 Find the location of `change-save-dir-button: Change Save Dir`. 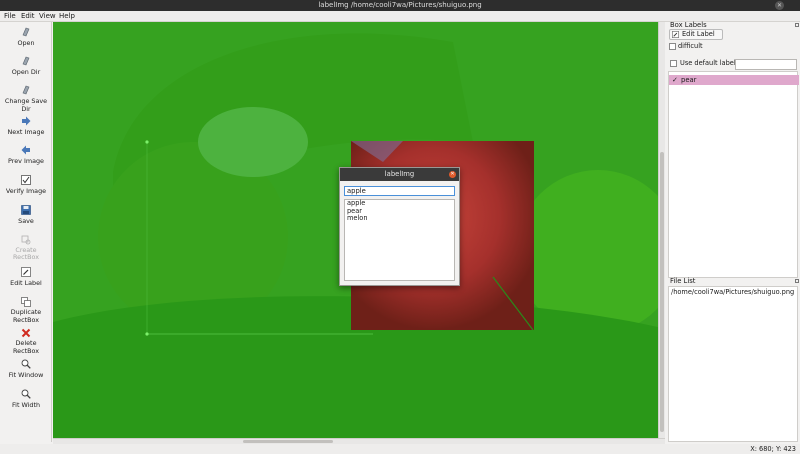

change-save-dir-button: Change Save Dir is located at coordinates (26, 99).